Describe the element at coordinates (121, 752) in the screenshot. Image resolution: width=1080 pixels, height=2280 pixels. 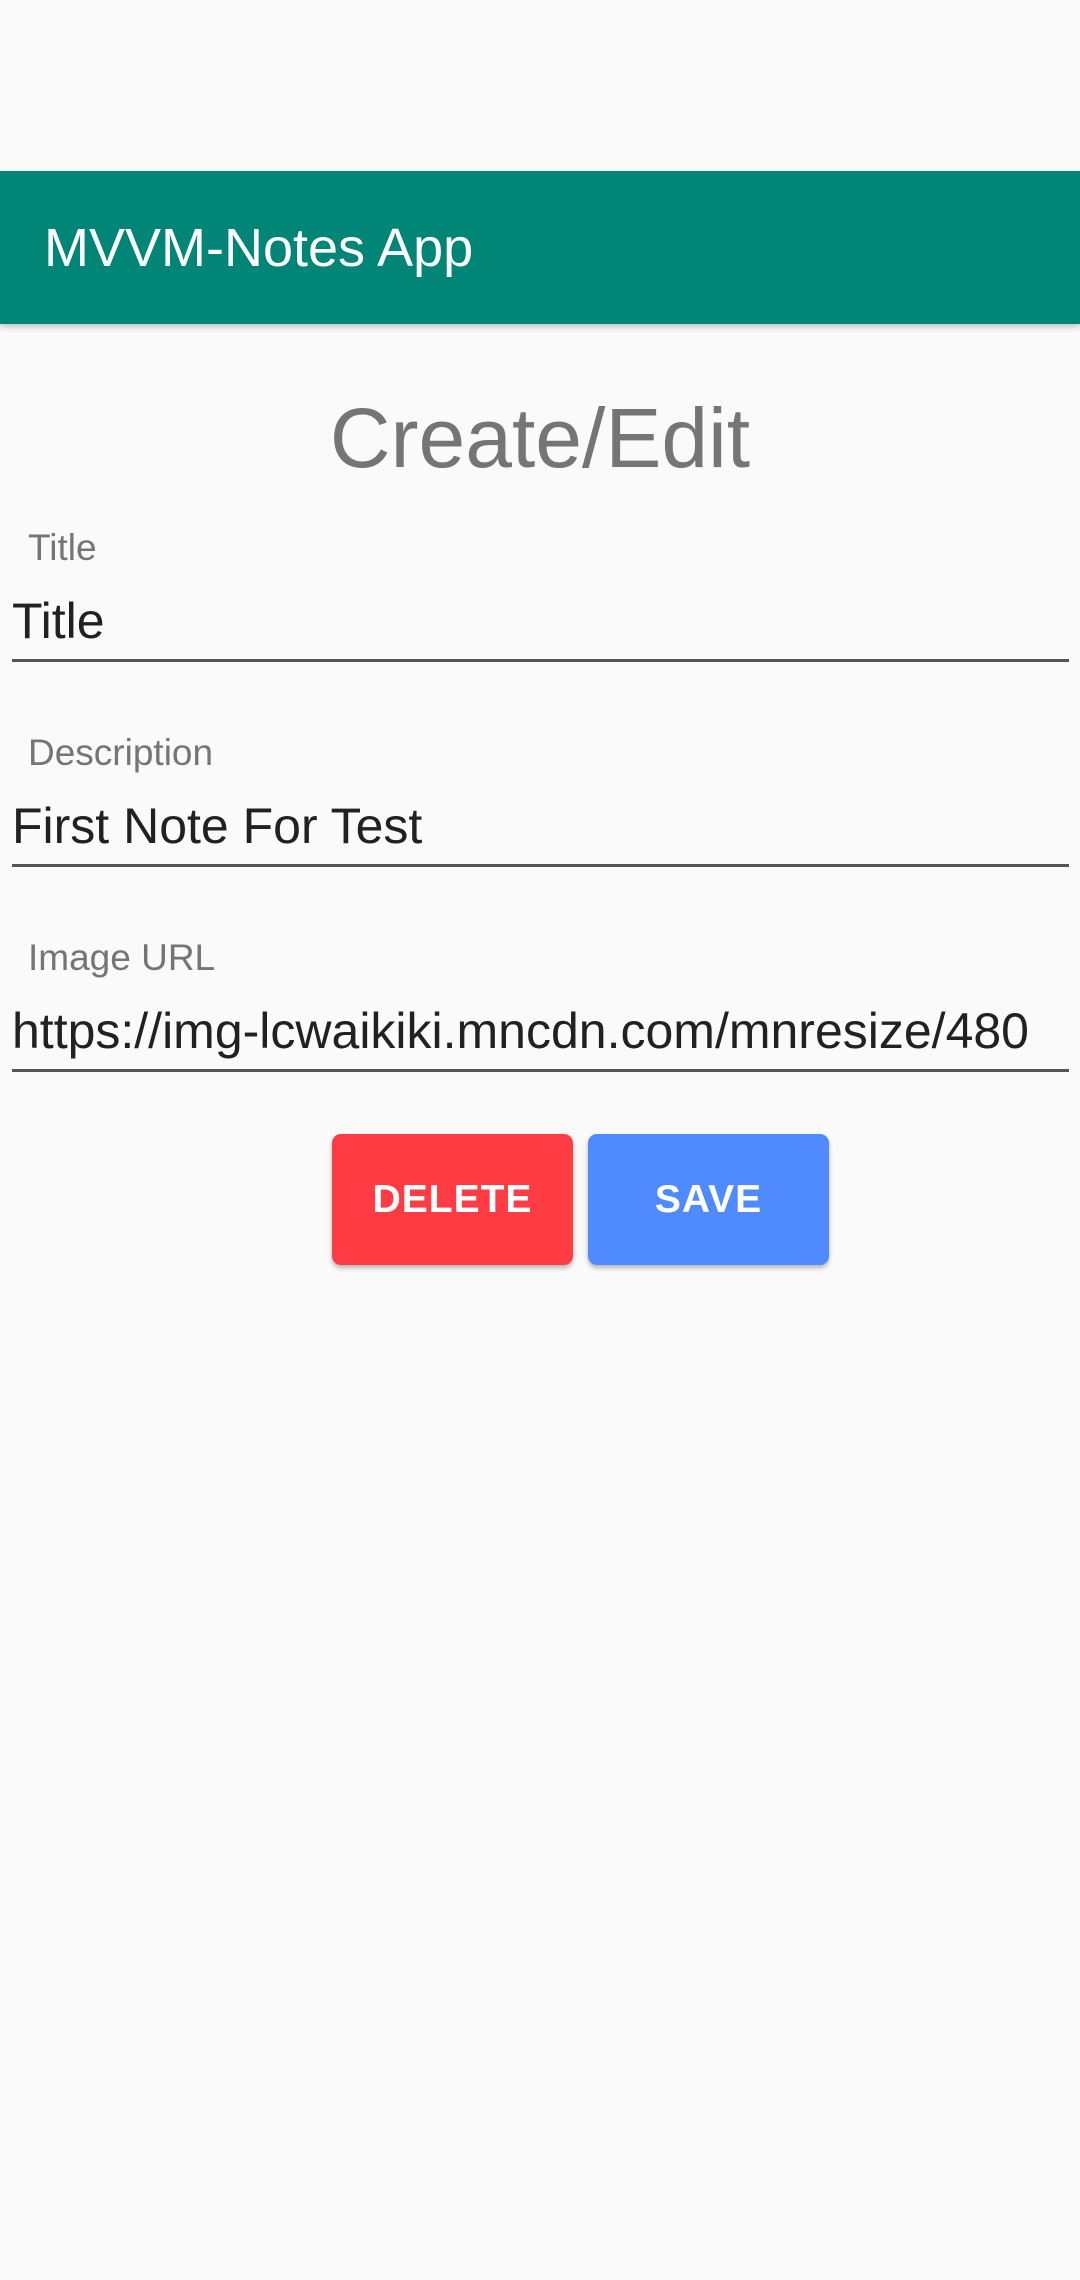
I see `description-field-label: Description` at that location.